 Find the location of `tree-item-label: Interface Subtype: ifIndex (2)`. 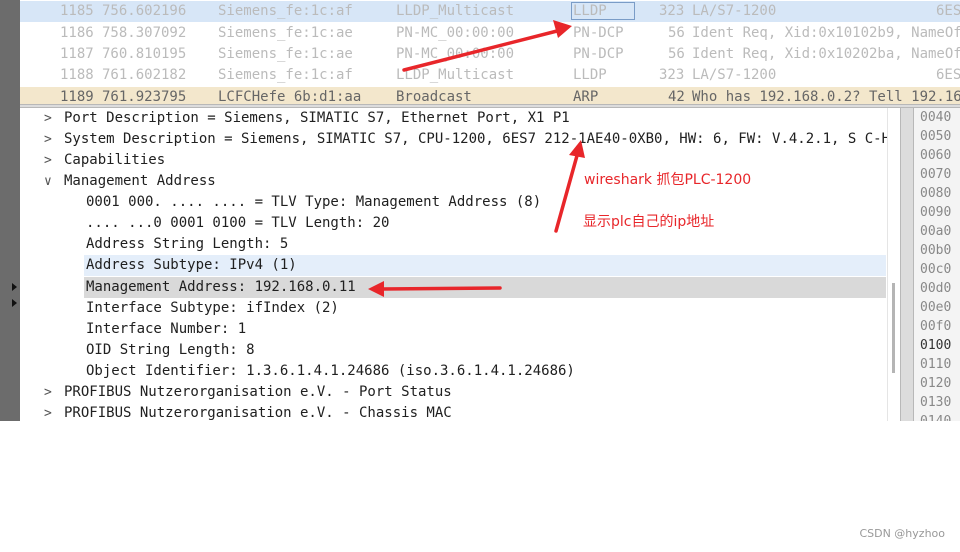

tree-item-label: Interface Subtype: ifIndex (2) is located at coordinates (212, 308).